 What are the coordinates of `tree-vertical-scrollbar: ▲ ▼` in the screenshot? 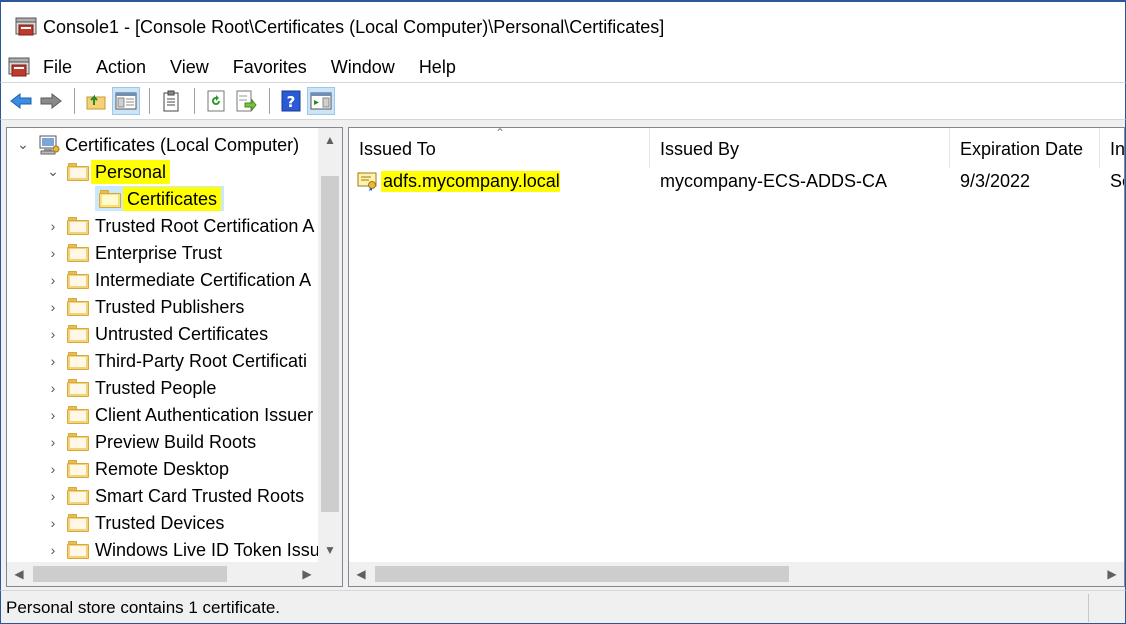 It's located at (330, 345).